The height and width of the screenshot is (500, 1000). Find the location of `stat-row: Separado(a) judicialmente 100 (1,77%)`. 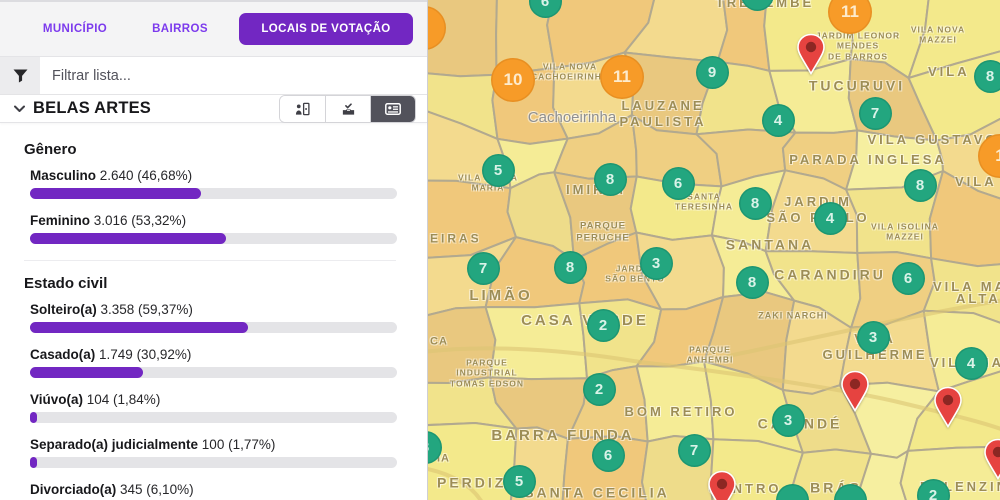

stat-row: Separado(a) judicialmente 100 (1,77%) is located at coordinates (213, 452).